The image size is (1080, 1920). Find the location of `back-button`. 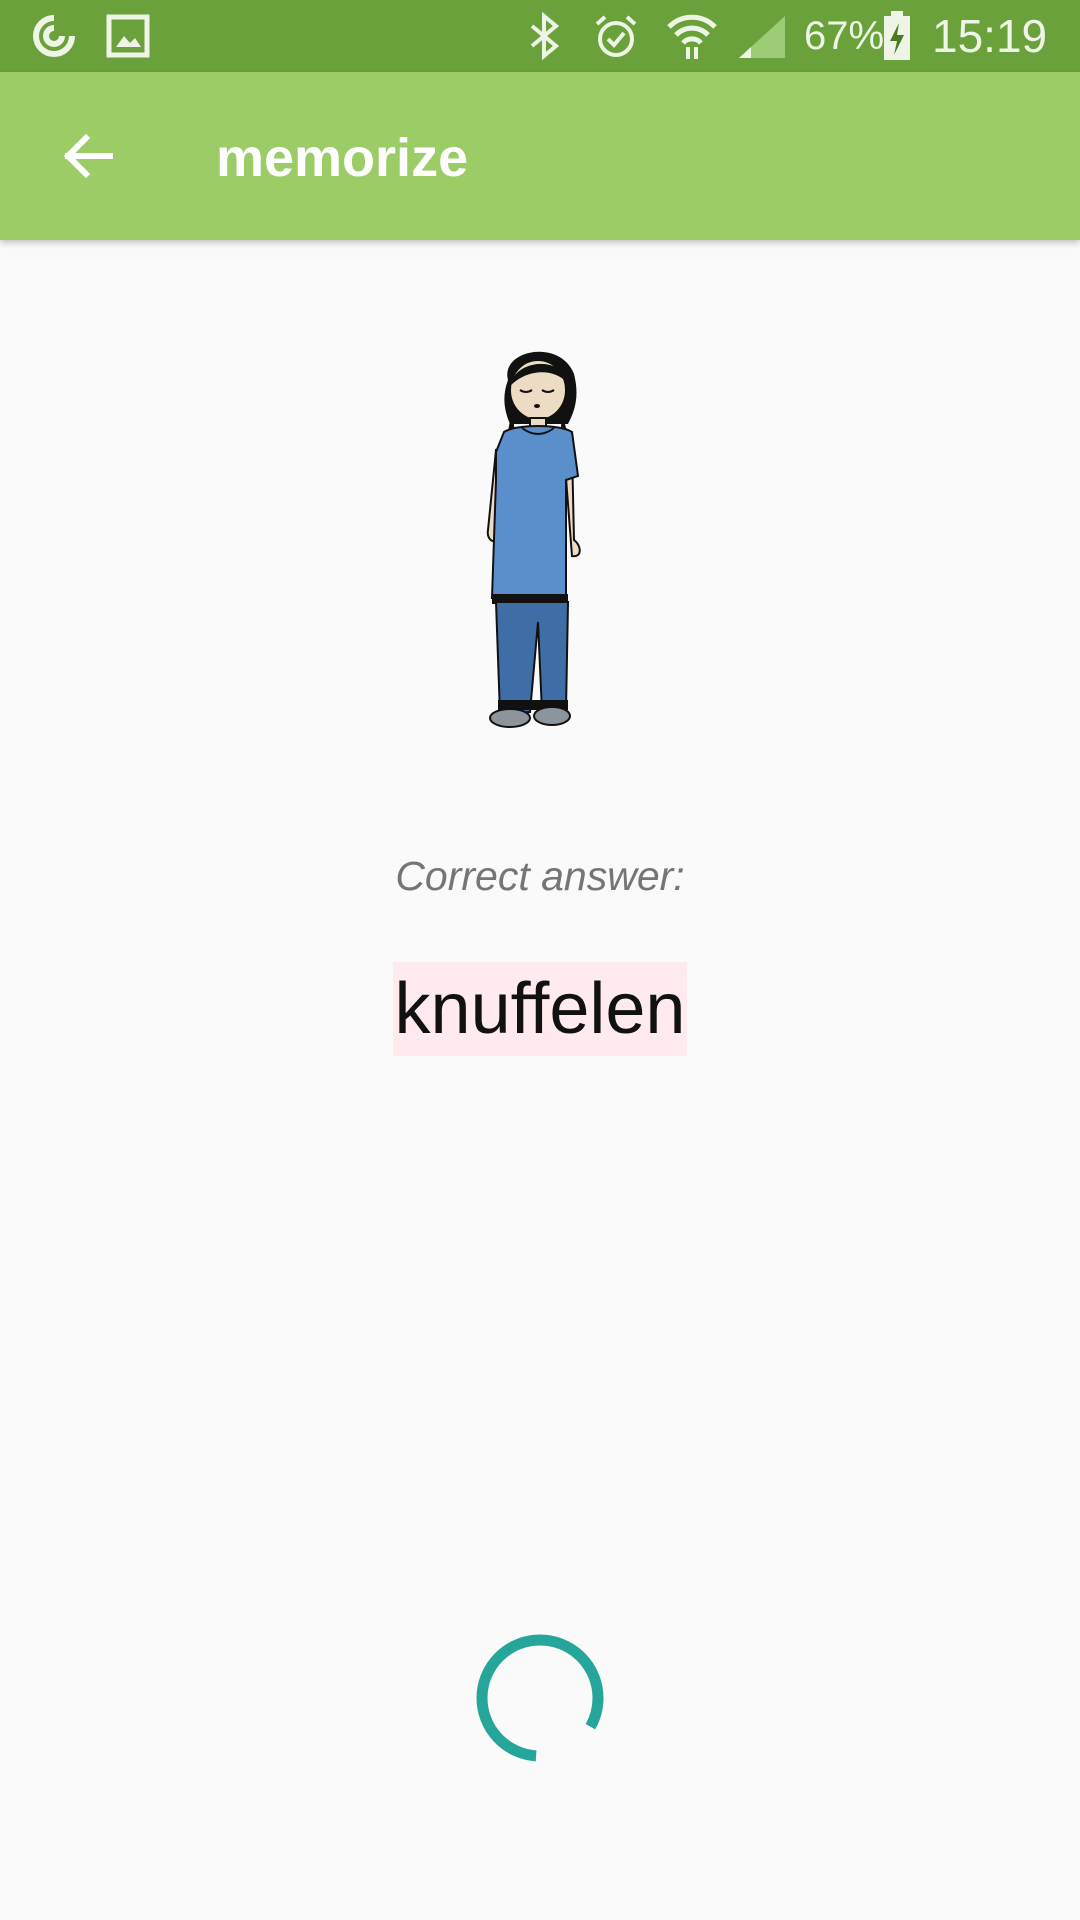

back-button is located at coordinates (88, 156).